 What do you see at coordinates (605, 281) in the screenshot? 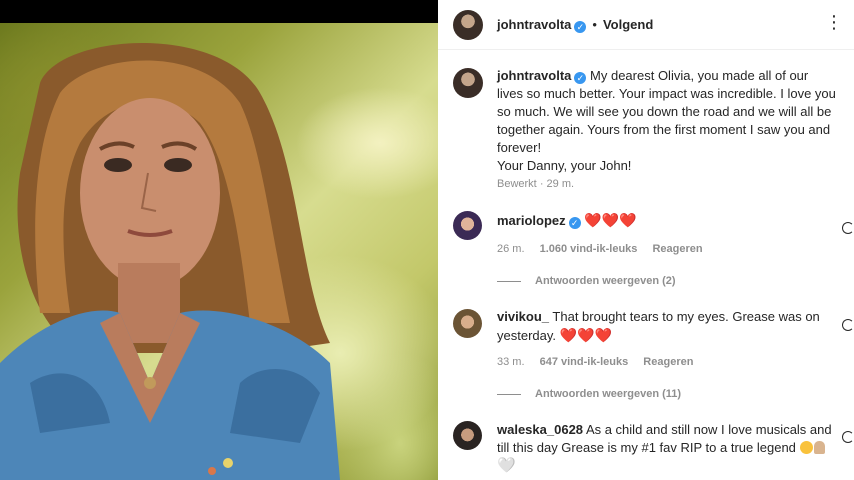
I see `view-replies-label: Antwoorden weergeven (2)` at bounding box center [605, 281].